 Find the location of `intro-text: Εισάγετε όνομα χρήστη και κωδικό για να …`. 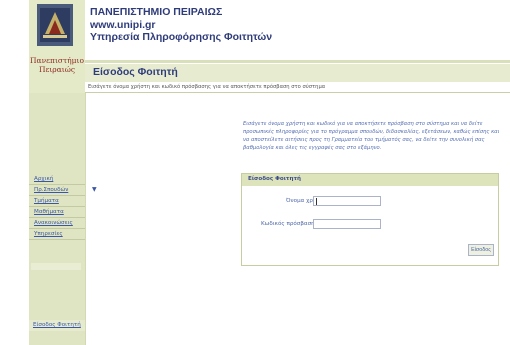

intro-text: Εισάγετε όνομα χρήστη και κωδικό για να … is located at coordinates (371, 136).